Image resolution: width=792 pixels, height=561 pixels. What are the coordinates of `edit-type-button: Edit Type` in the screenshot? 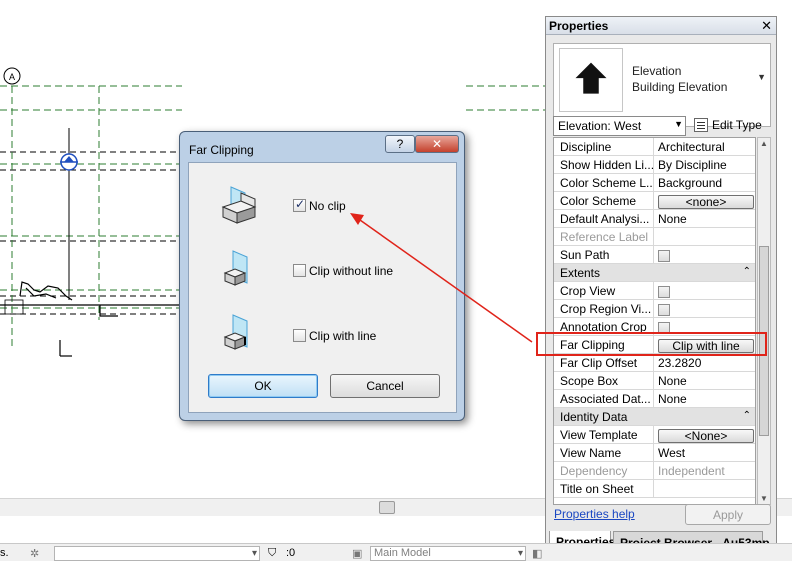 It's located at (733, 126).